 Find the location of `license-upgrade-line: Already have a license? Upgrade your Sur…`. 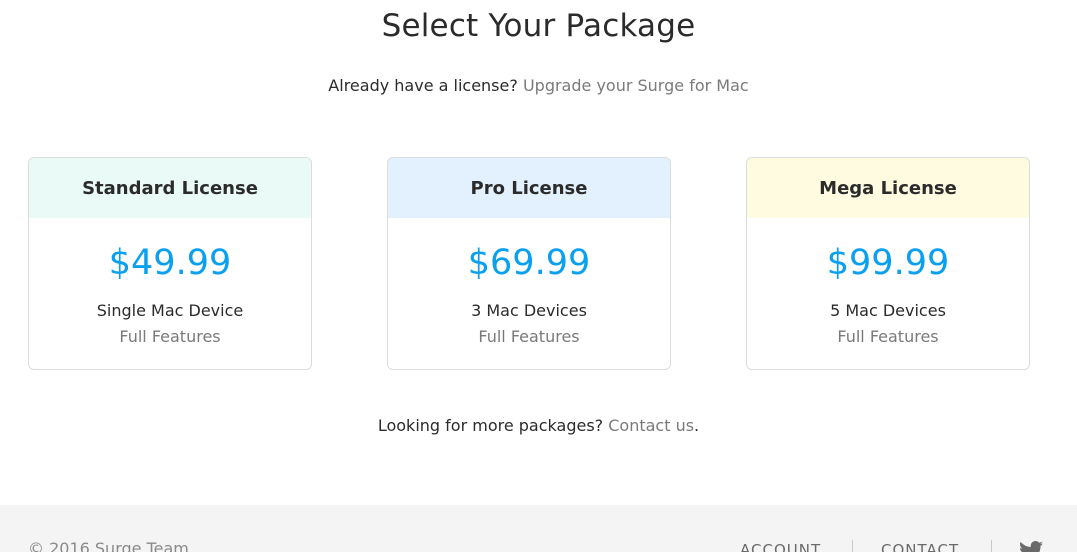

license-upgrade-line: Already have a license? Upgrade your Sur… is located at coordinates (538, 85).